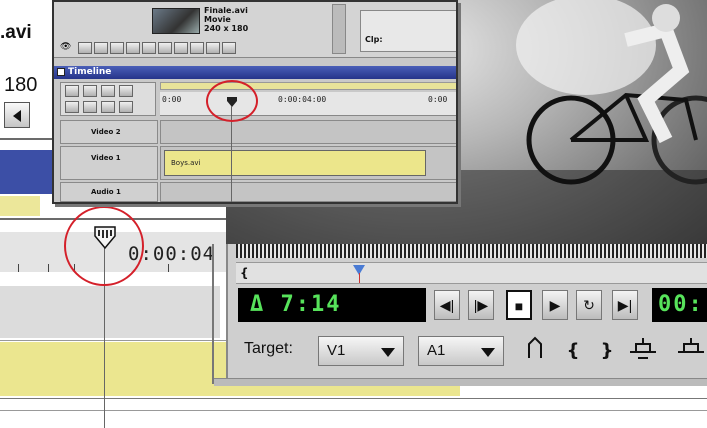 This screenshot has width=707, height=428. I want to click on frame-forward-button: |▶, so click(481, 305).